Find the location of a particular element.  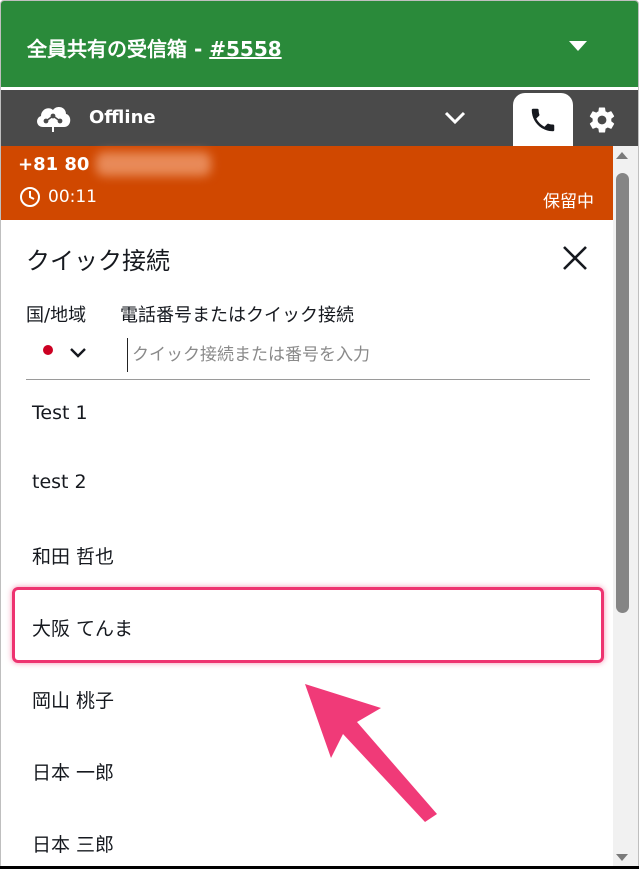

contact-item: 日本 一郎 is located at coordinates (73, 771).